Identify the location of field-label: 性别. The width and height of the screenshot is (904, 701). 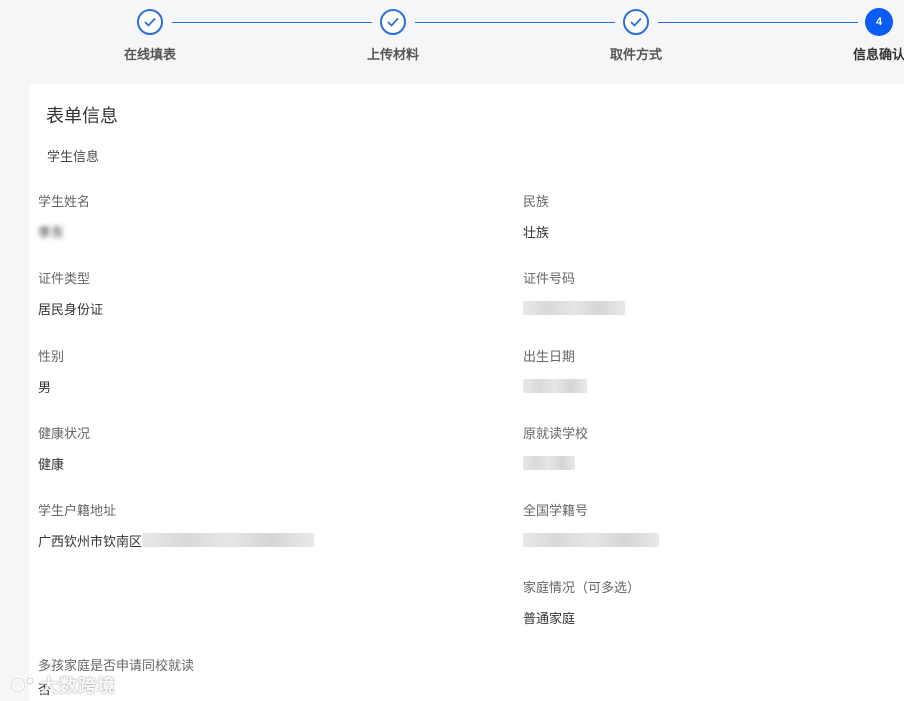
(51, 356).